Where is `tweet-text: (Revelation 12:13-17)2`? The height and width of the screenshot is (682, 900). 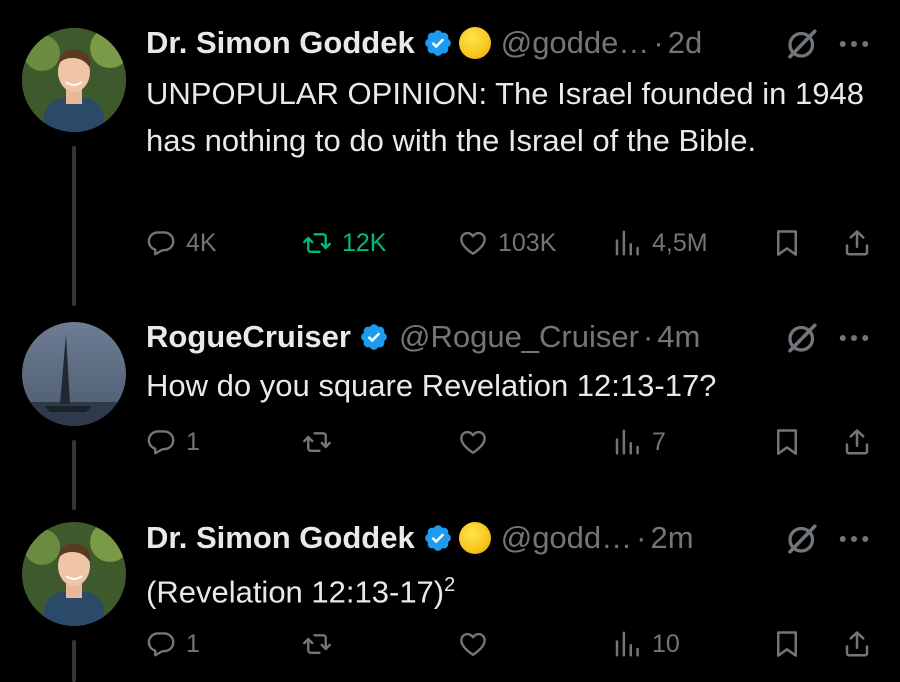
tweet-text: (Revelation 12:13-17)2 is located at coordinates (511, 588).